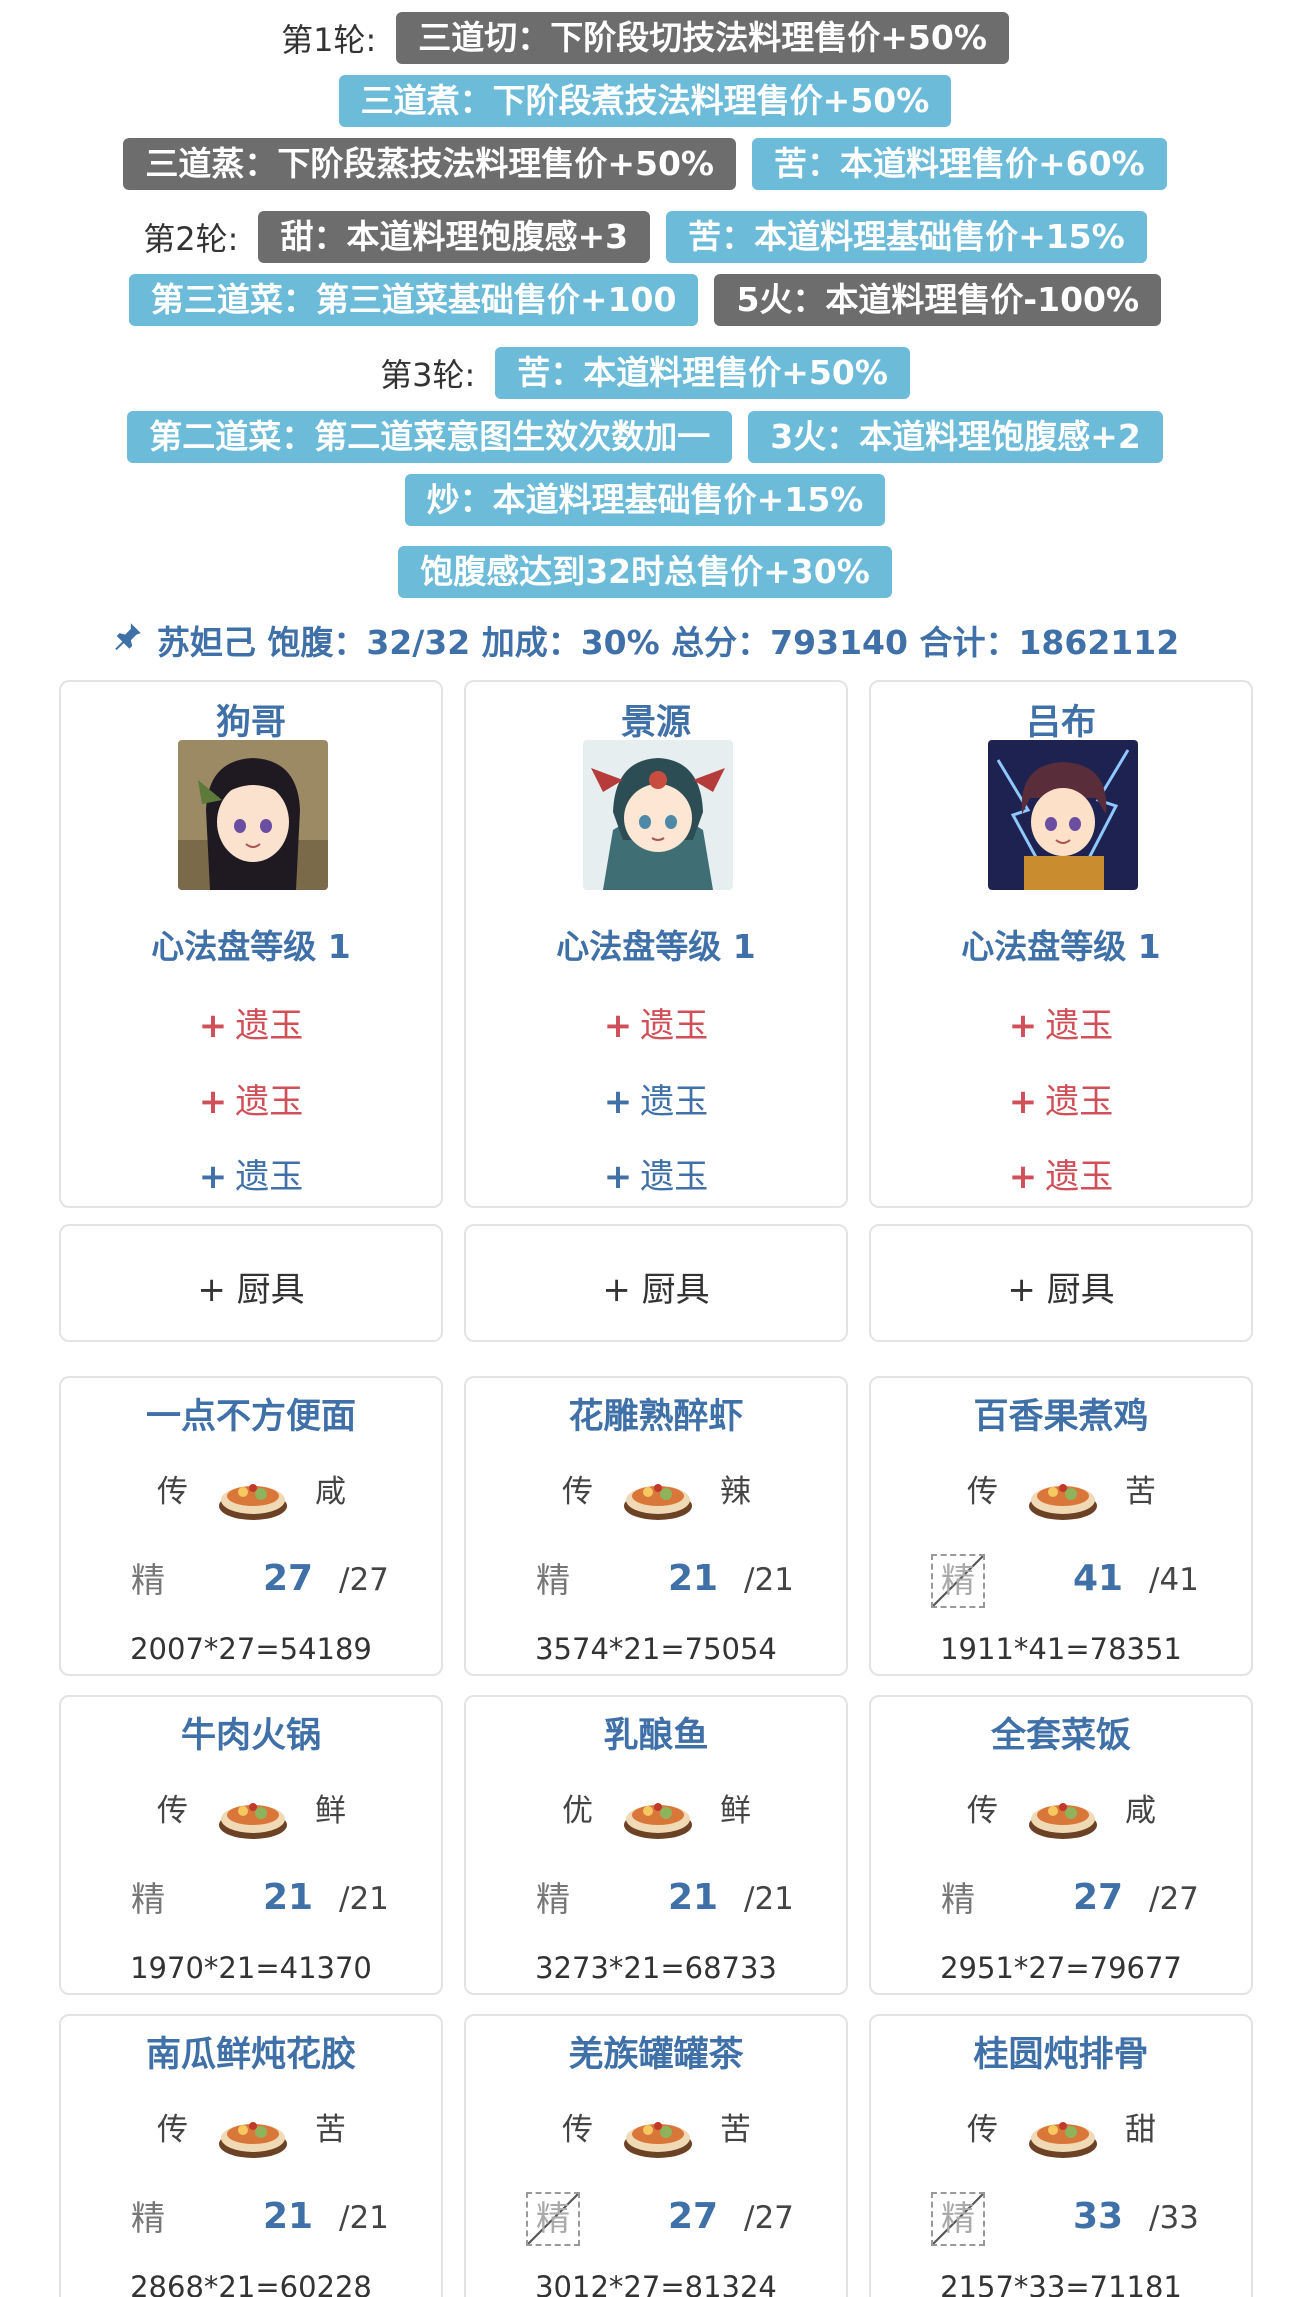 Image resolution: width=1290 pixels, height=2297 pixels. What do you see at coordinates (656, 2055) in the screenshot?
I see `dish-name: 羌族罐罐茶` at bounding box center [656, 2055].